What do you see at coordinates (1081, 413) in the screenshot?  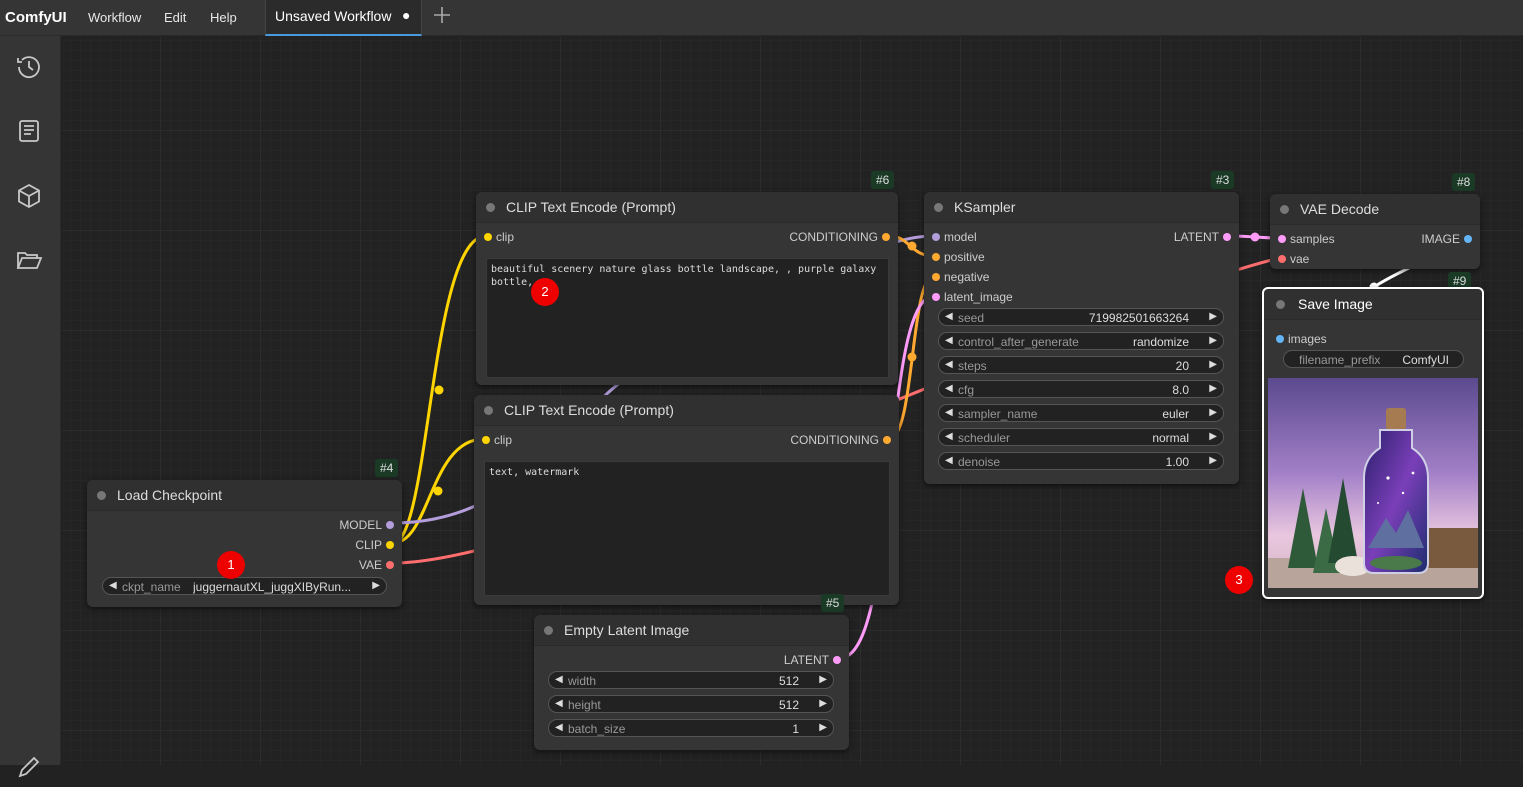 I see `widget-sampler-name: ◀ sampler_name euler ▶` at bounding box center [1081, 413].